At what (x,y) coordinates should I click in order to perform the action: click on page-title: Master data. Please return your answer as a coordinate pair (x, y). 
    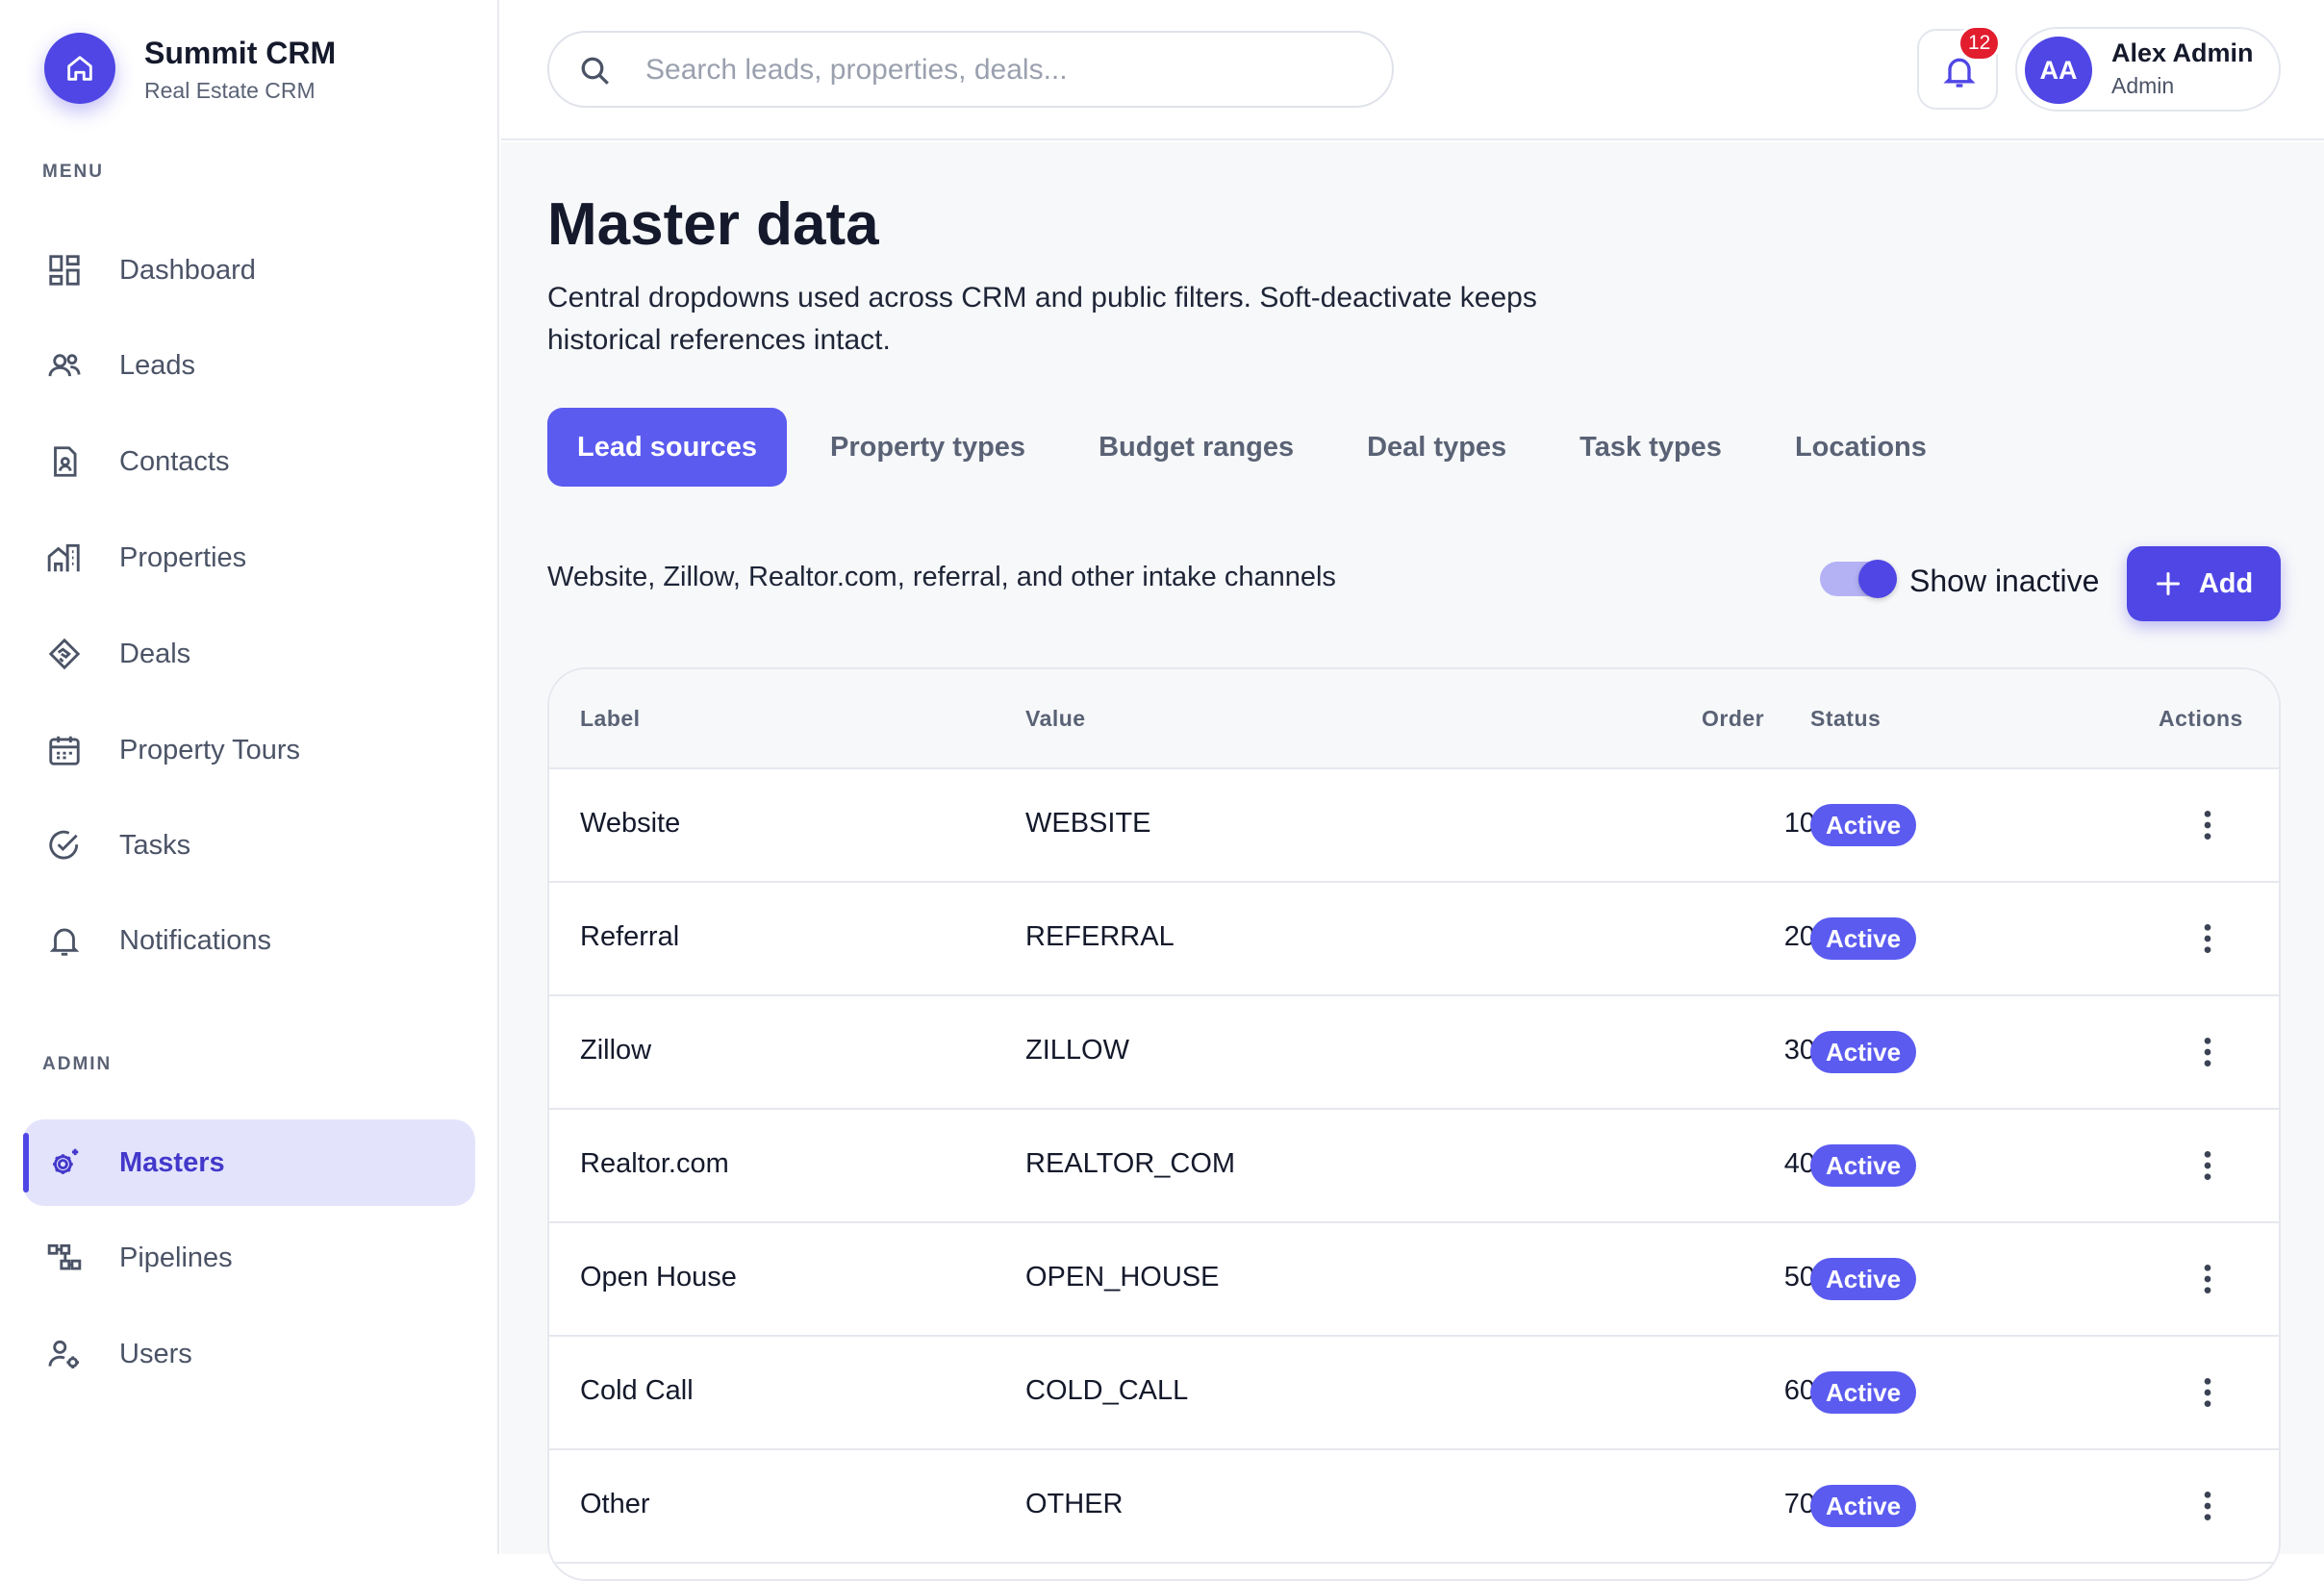
    Looking at the image, I should click on (713, 224).